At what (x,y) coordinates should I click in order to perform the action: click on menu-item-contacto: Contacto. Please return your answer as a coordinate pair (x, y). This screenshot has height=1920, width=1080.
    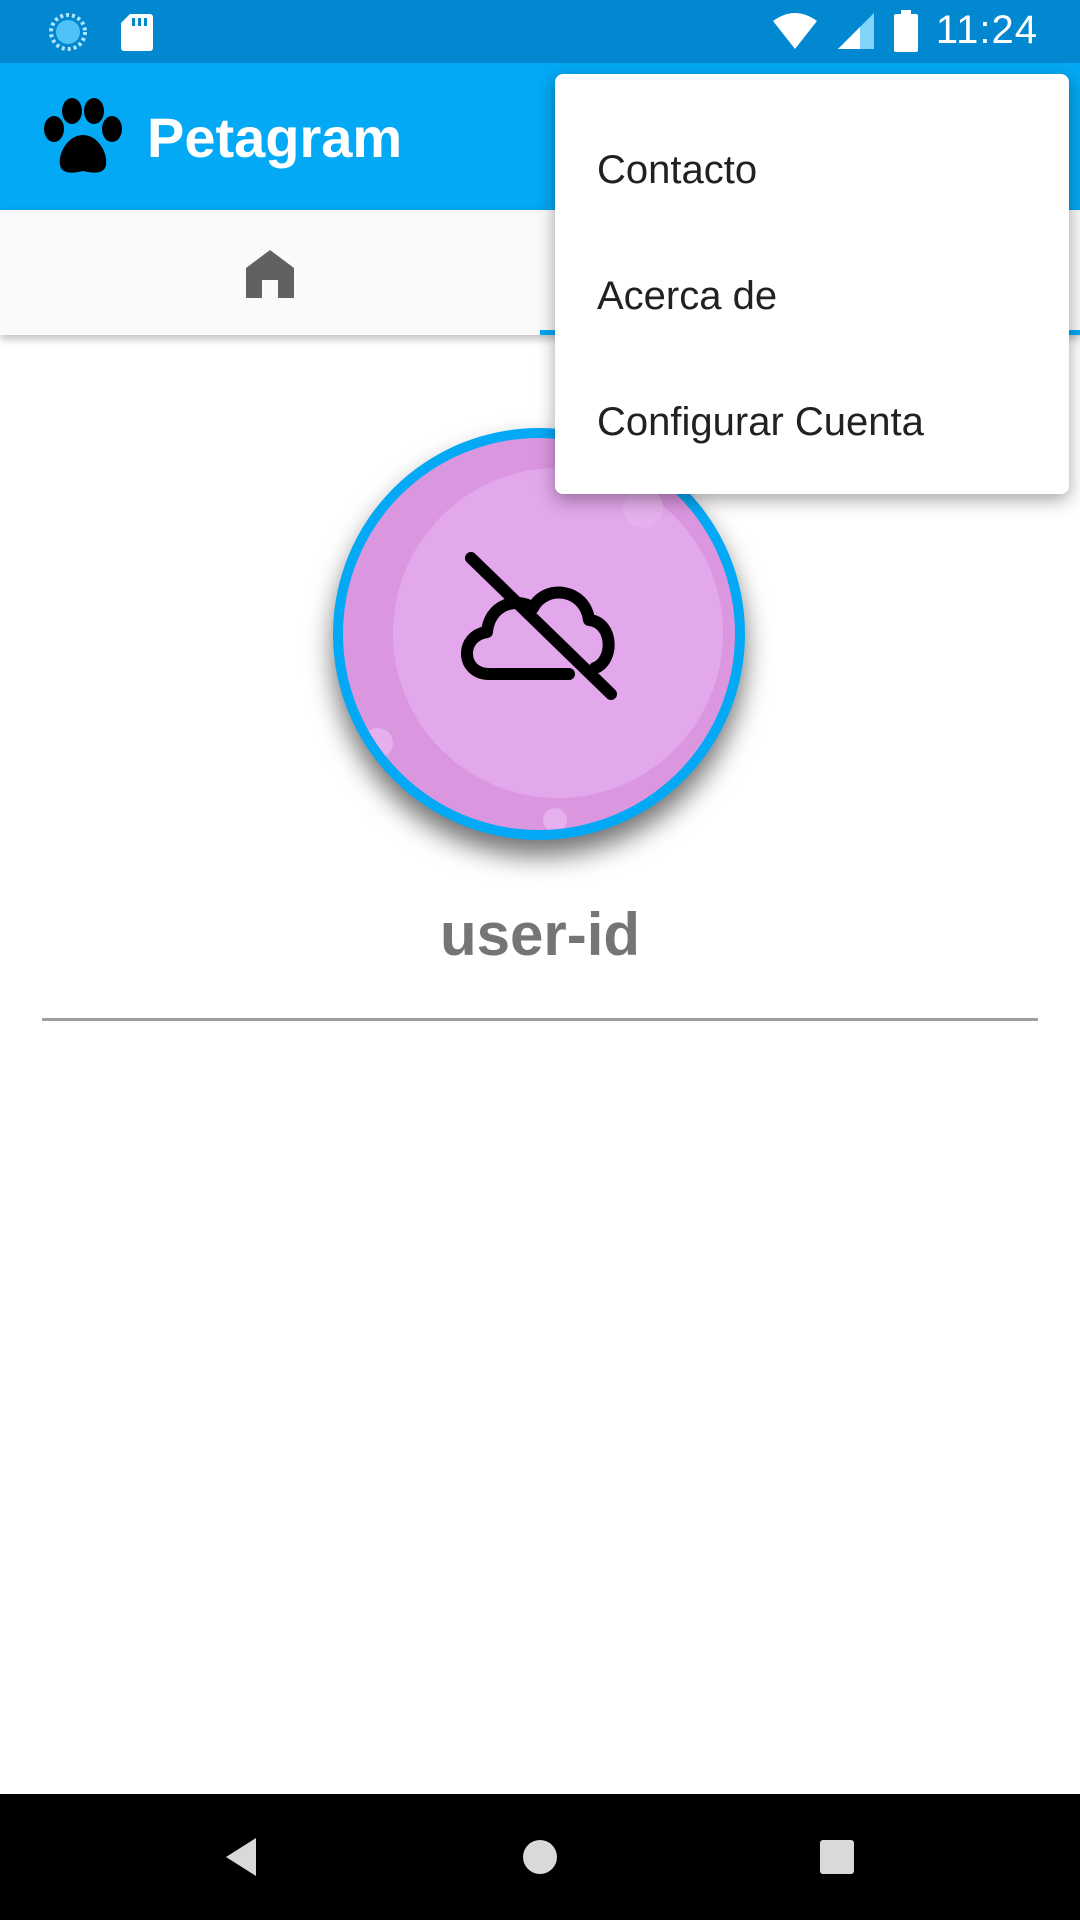
    Looking at the image, I should click on (812, 170).